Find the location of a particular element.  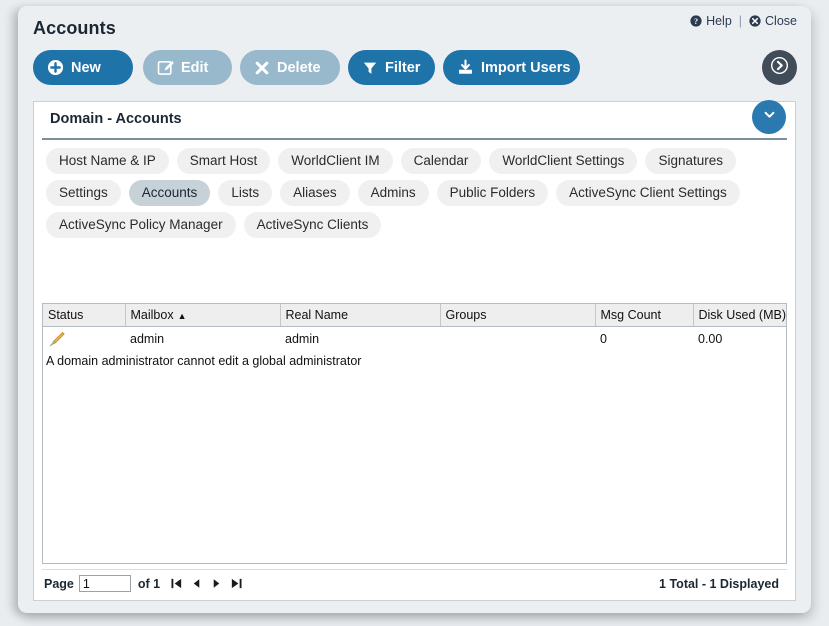

collapse-section-button is located at coordinates (769, 117).